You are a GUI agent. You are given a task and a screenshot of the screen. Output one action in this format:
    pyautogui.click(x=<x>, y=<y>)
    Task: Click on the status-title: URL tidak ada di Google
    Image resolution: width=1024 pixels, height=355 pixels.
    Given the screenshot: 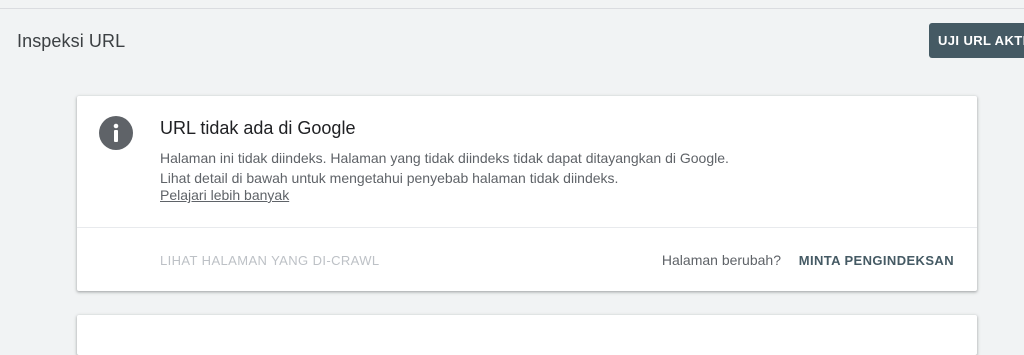 What is the action you would take?
    pyautogui.click(x=258, y=128)
    